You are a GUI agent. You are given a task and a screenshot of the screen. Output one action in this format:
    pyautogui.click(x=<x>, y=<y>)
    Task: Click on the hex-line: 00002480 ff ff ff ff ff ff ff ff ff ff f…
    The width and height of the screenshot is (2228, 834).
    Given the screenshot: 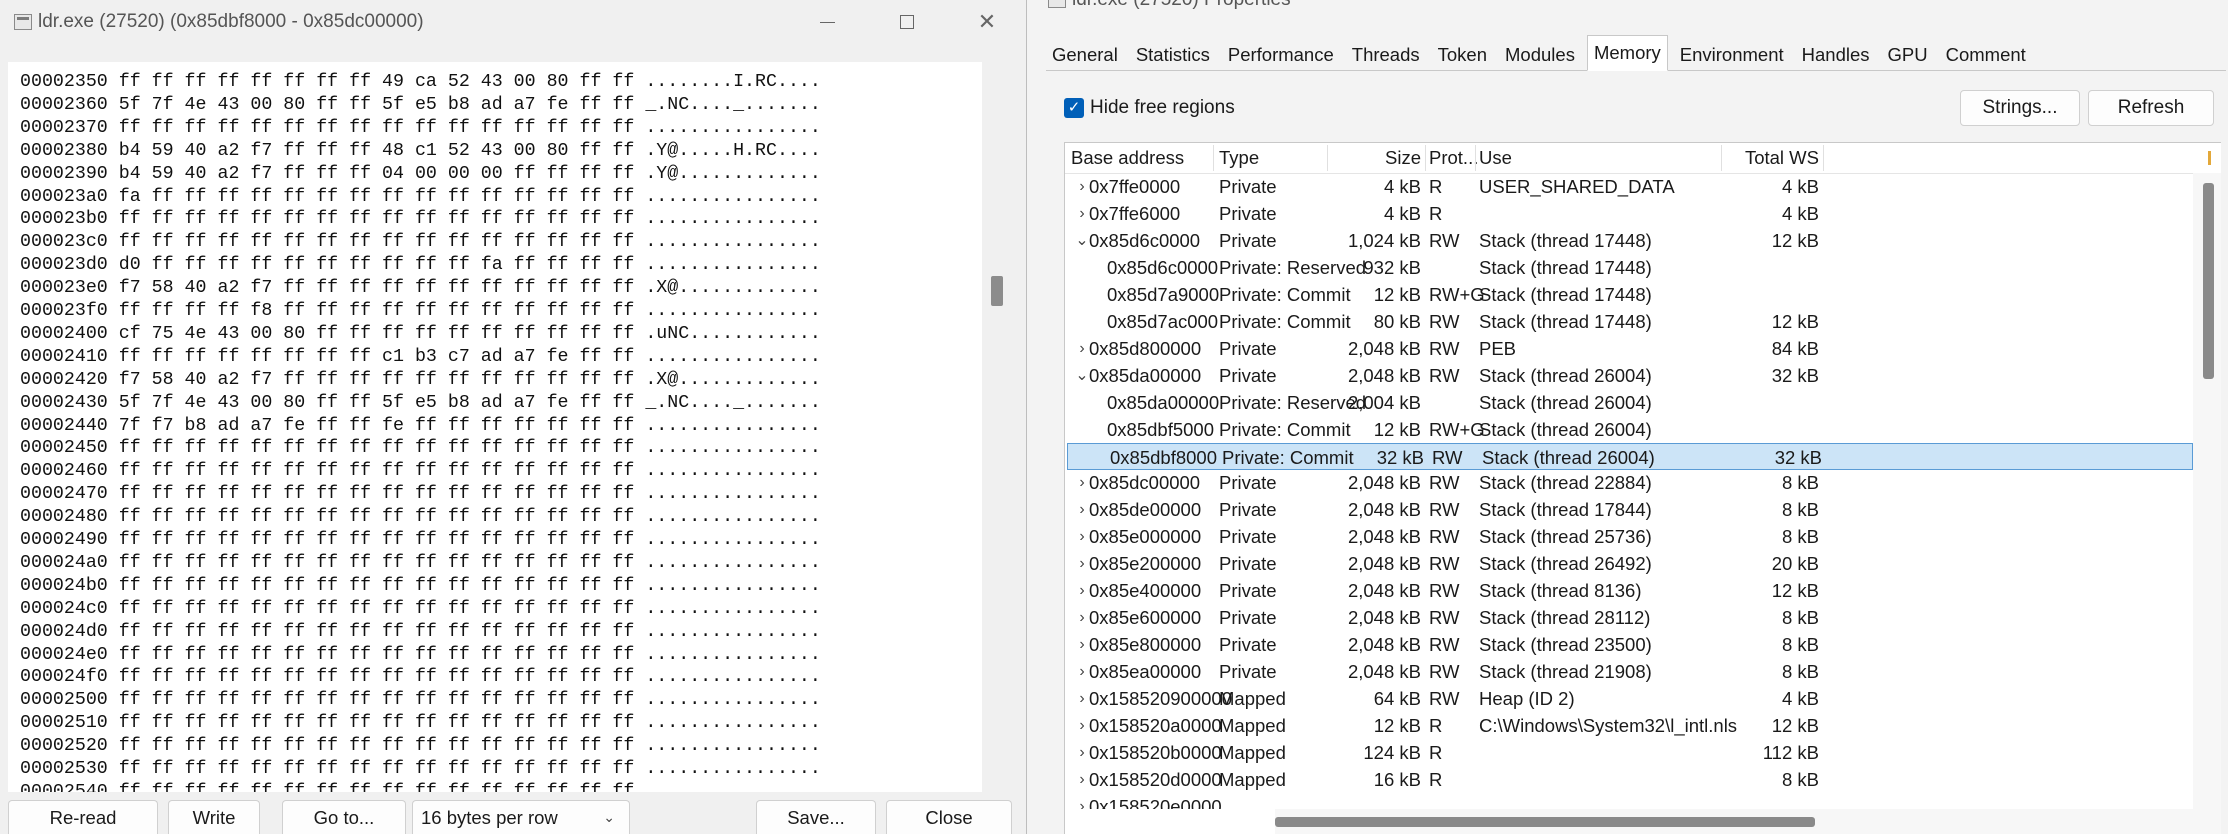 What is the action you would take?
    pyautogui.click(x=420, y=517)
    